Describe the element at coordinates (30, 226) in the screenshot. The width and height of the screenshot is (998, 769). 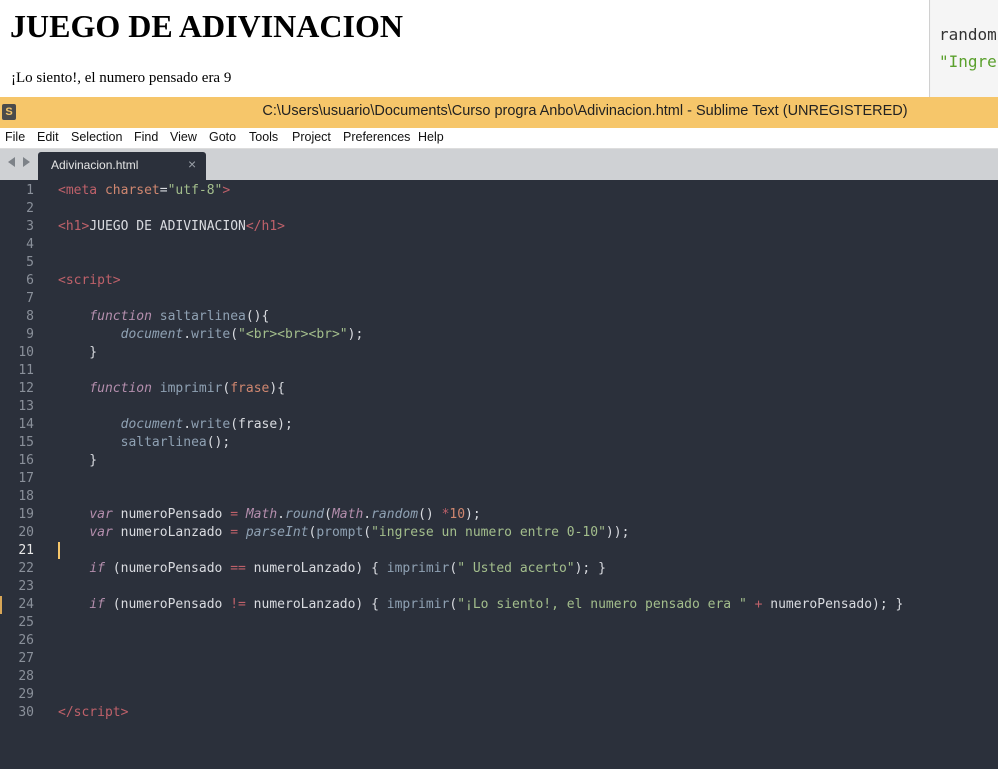
I see `line-number: 3` at that location.